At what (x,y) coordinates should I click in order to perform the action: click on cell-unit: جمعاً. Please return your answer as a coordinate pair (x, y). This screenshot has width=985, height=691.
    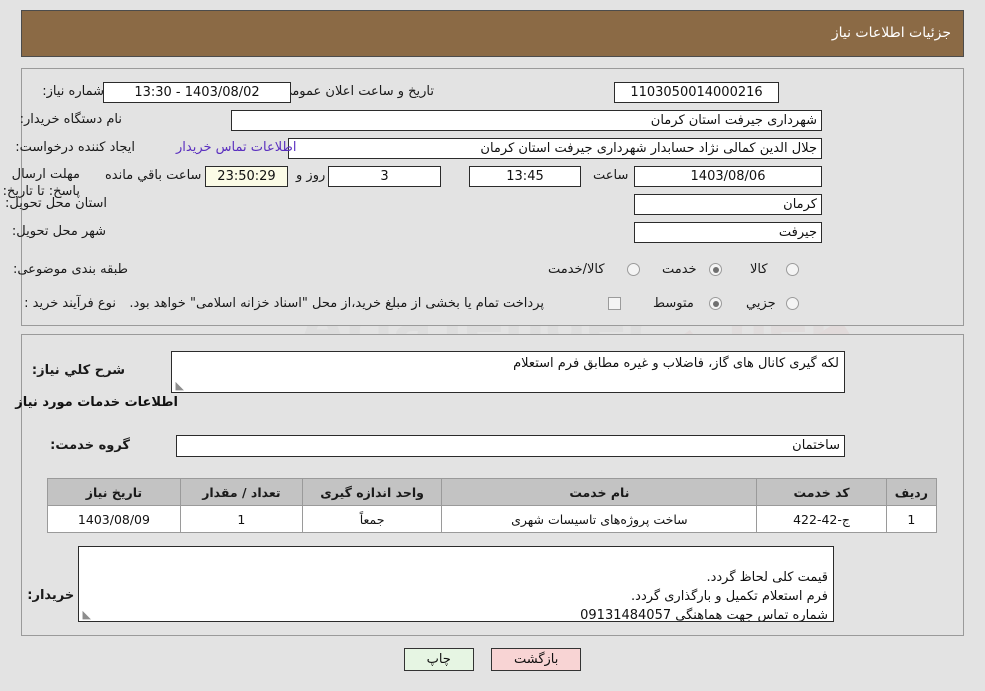
    Looking at the image, I should click on (372, 519).